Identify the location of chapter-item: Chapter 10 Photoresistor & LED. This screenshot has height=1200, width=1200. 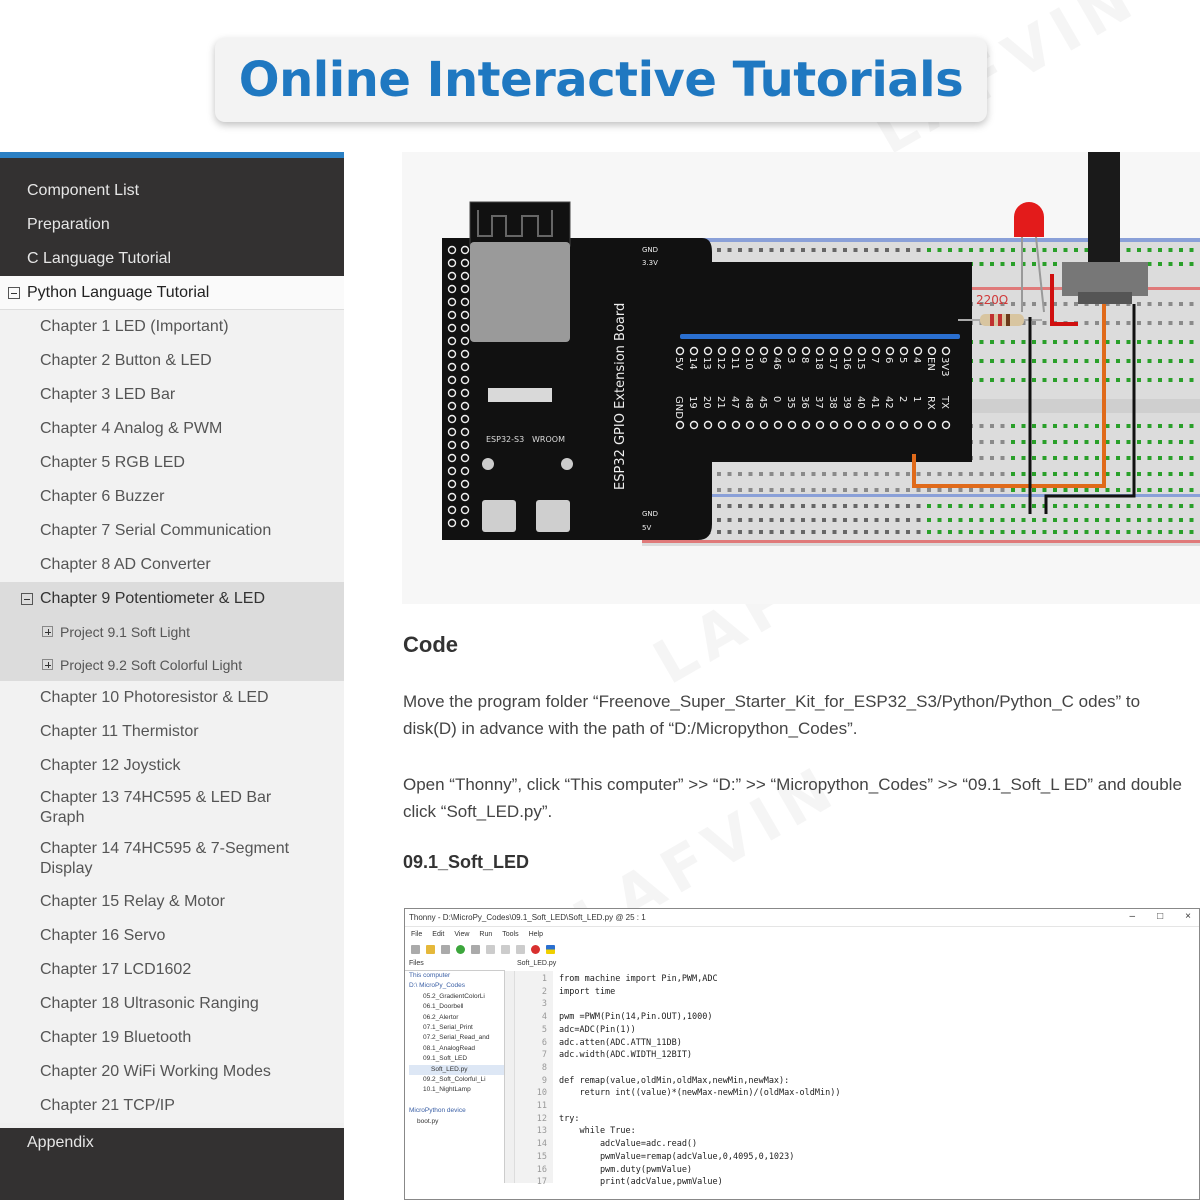
(172, 698).